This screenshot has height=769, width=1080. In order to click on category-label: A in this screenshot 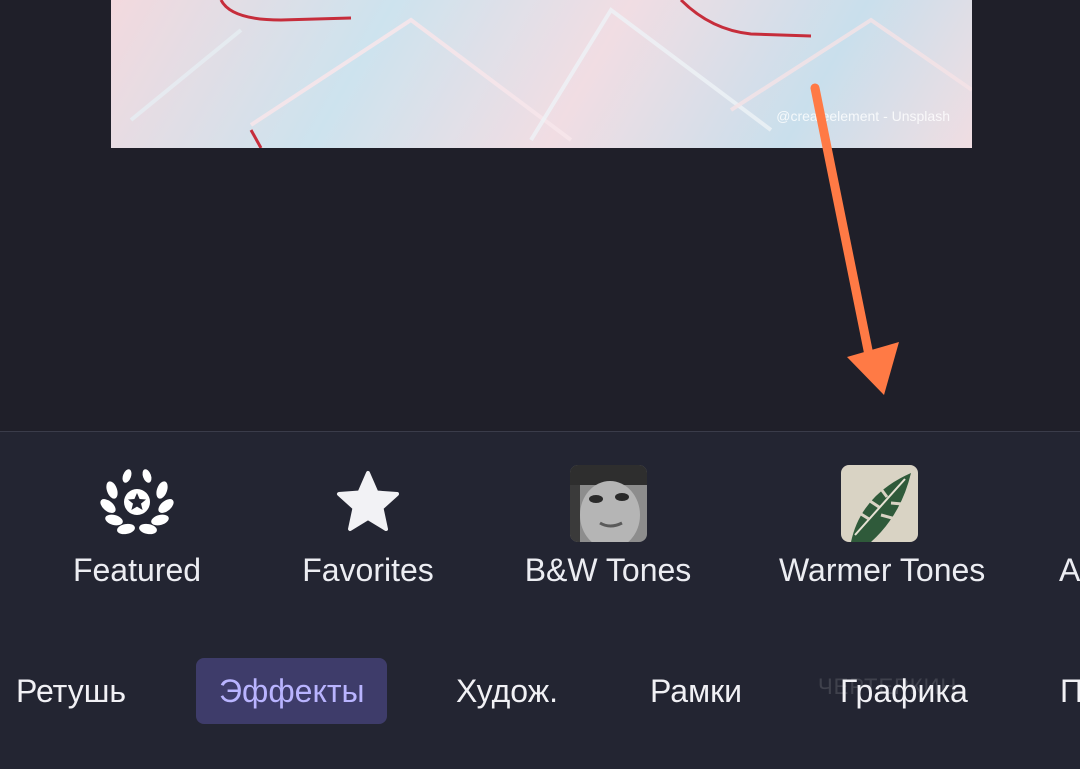, I will do `click(1069, 570)`.